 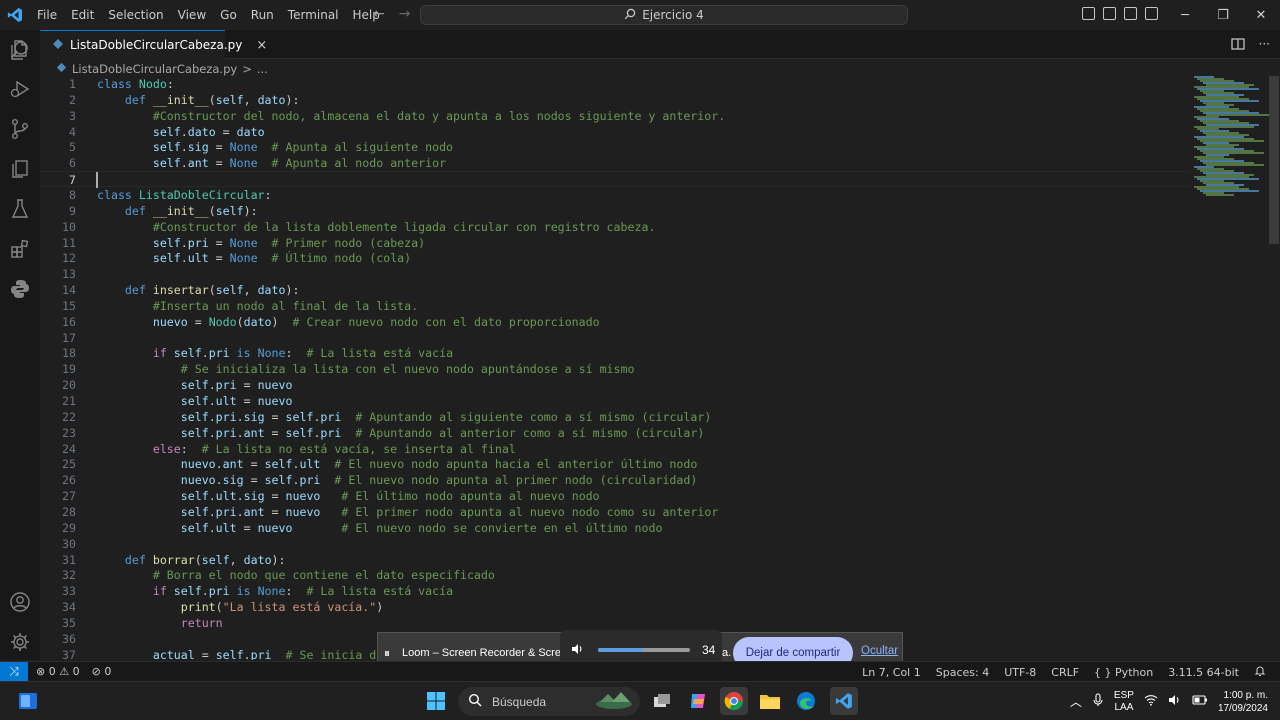 I want to click on restore-icon: ❐, so click(x=1223, y=15).